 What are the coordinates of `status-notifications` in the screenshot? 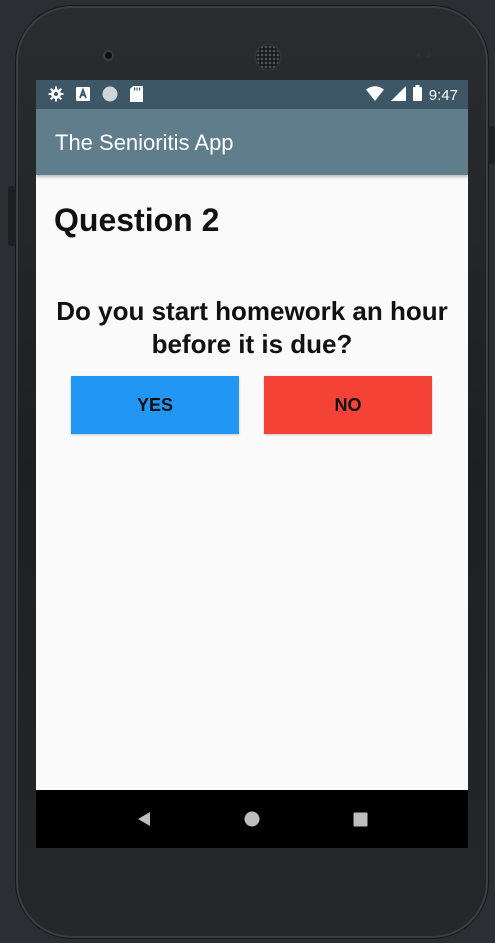 It's located at (95, 96).